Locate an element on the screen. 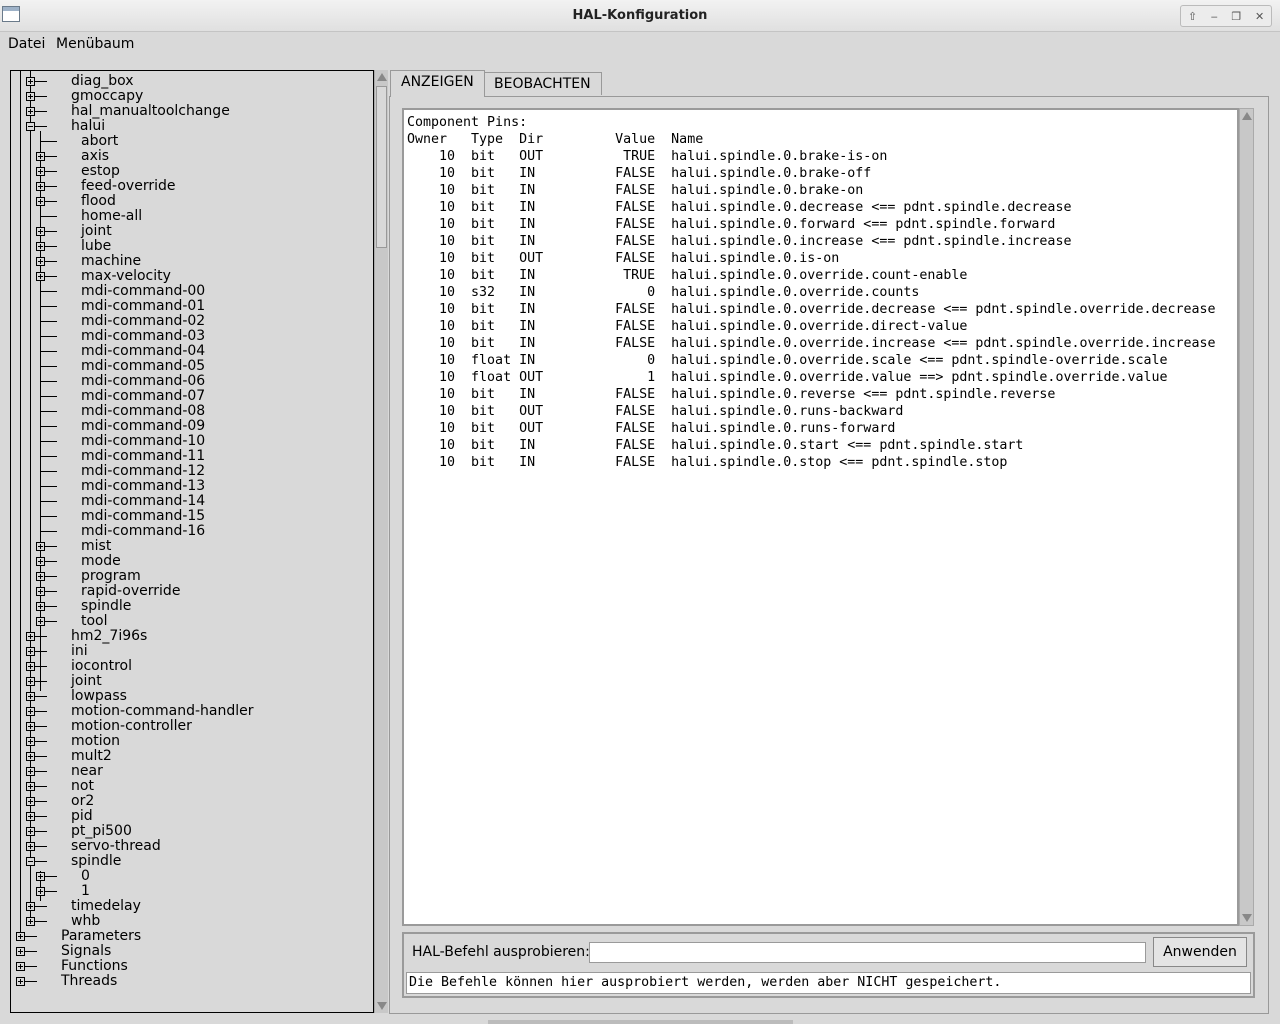 This screenshot has height=1024, width=1280. tree-item-label: not is located at coordinates (82, 786).